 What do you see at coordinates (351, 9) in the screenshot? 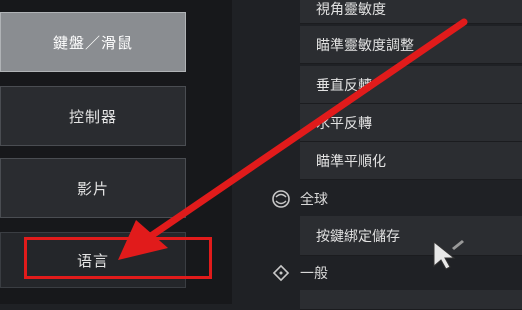
I see `setting-label: 視角靈敏度` at bounding box center [351, 9].